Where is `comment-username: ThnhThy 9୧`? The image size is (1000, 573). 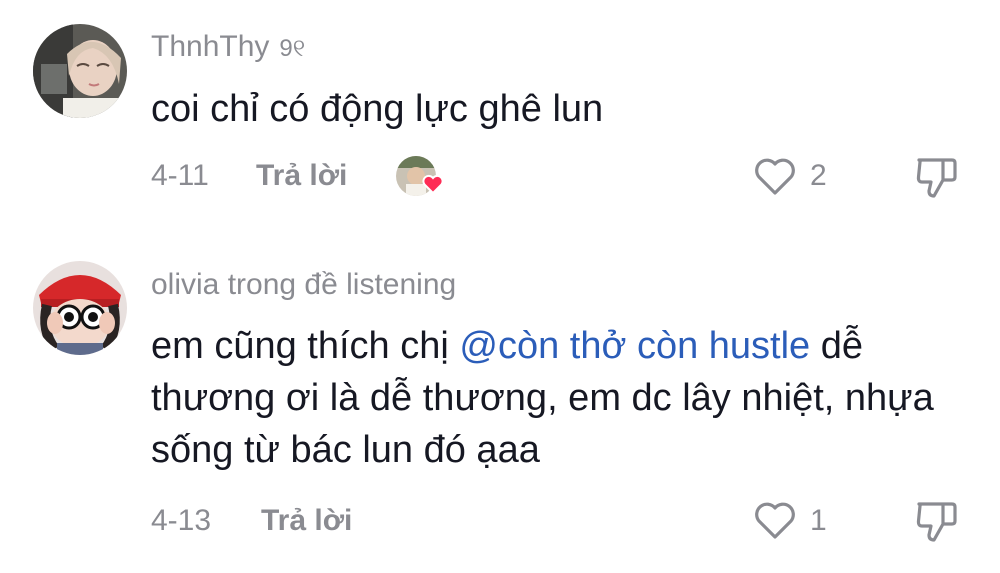
comment-username: ThnhThy 9୧ is located at coordinates (228, 47).